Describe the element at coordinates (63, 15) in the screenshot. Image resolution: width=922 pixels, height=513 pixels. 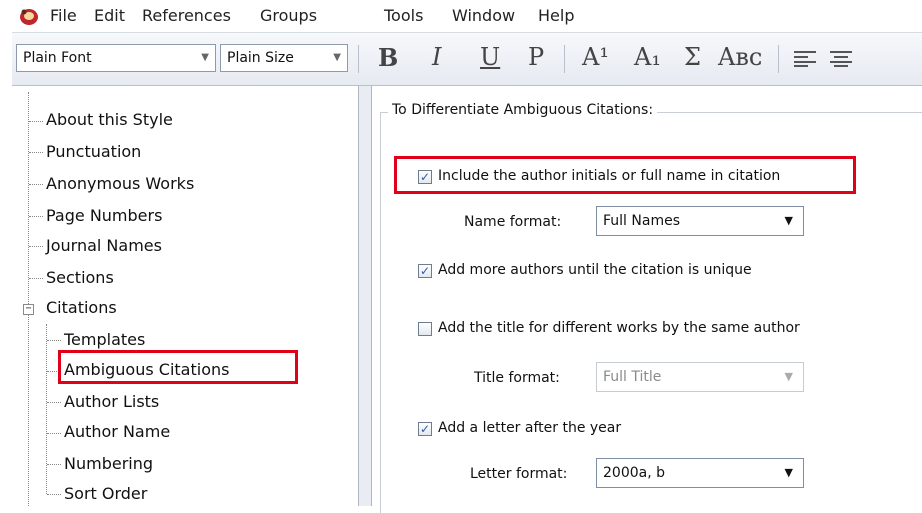
I see `menu-file: File` at that location.